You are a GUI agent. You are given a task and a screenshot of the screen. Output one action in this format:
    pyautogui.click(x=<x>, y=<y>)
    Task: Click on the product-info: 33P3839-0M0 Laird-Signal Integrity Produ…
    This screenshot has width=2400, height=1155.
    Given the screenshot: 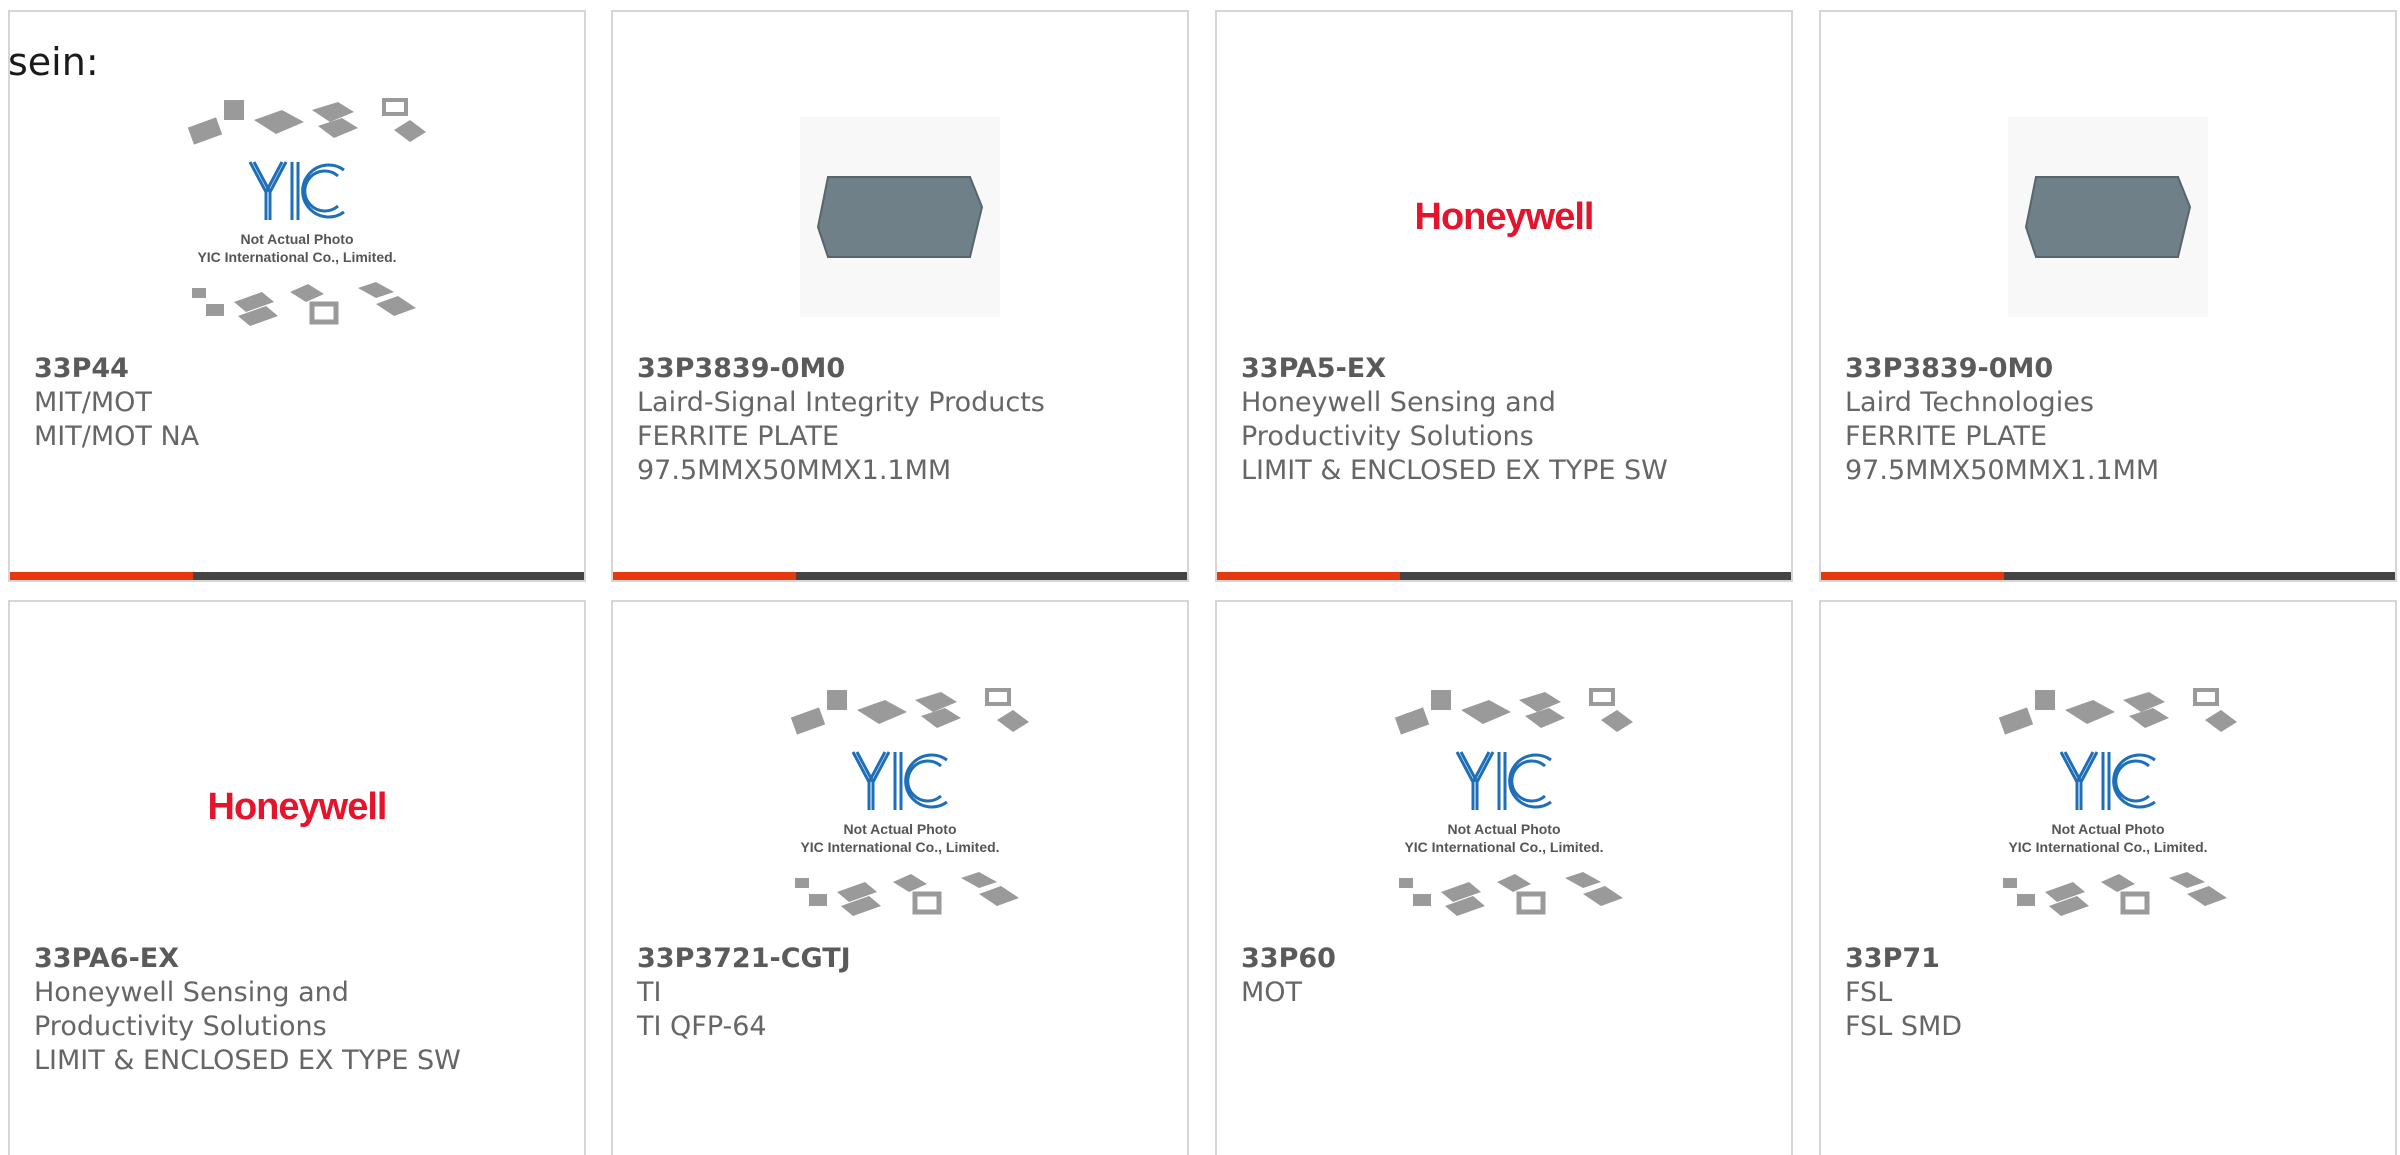 What is the action you would take?
    pyautogui.click(x=900, y=420)
    